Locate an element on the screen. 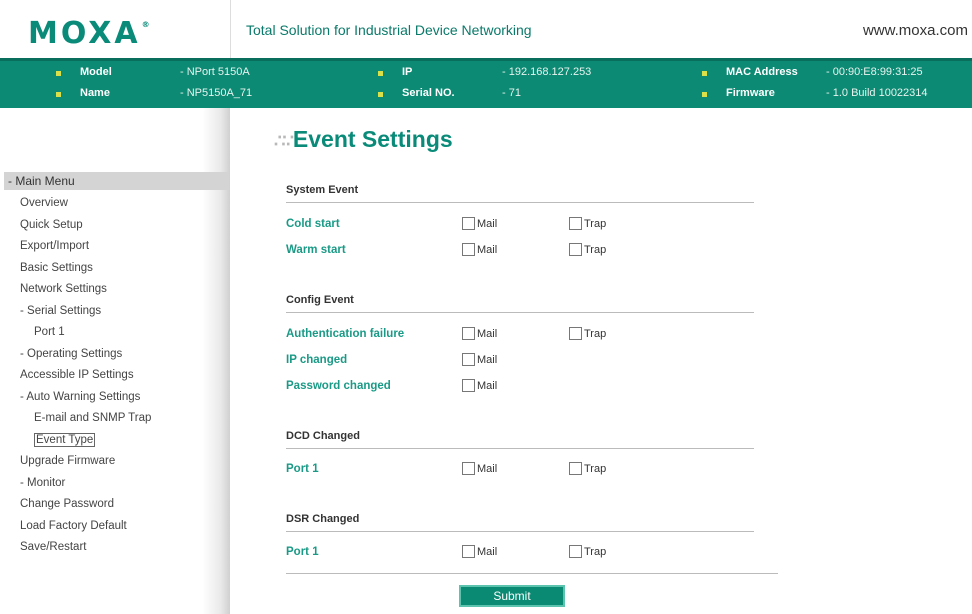 The height and width of the screenshot is (614, 972). row-cold-start: Cold start is located at coordinates (313, 224).